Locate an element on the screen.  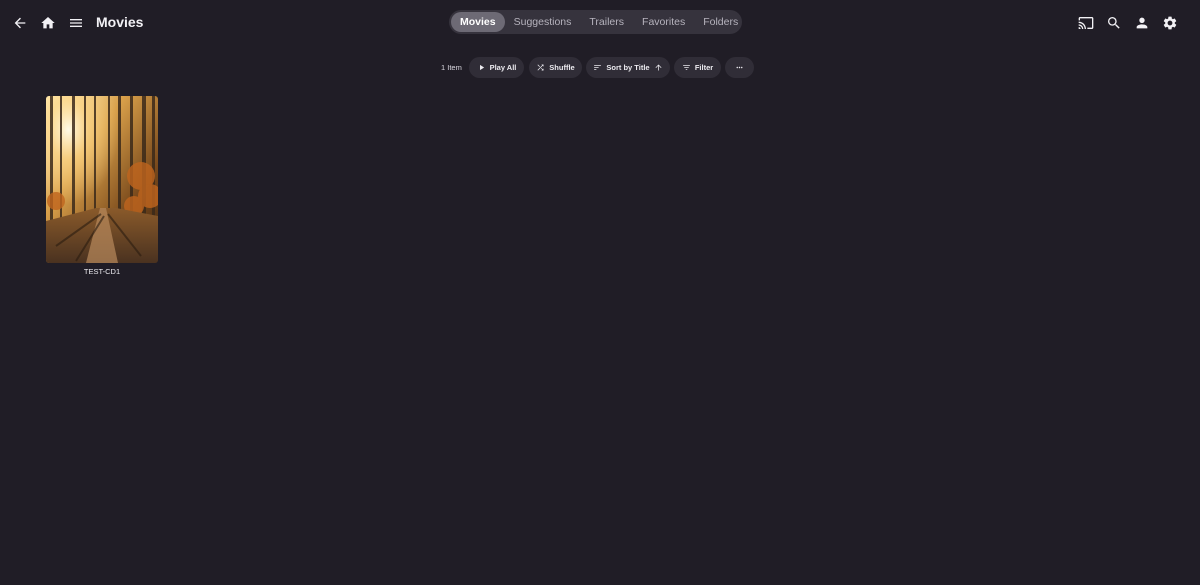
tab-suggestions: Suggestions is located at coordinates (543, 22).